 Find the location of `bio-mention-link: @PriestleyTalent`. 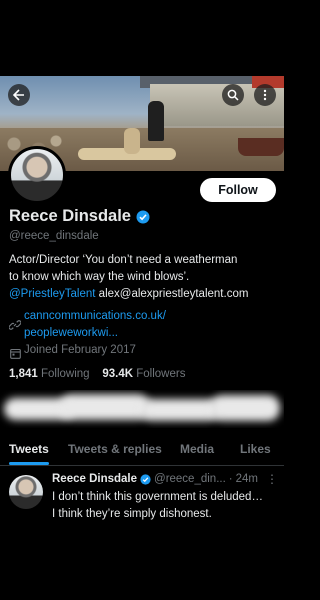

bio-mention-link: @PriestleyTalent is located at coordinates (52, 294).